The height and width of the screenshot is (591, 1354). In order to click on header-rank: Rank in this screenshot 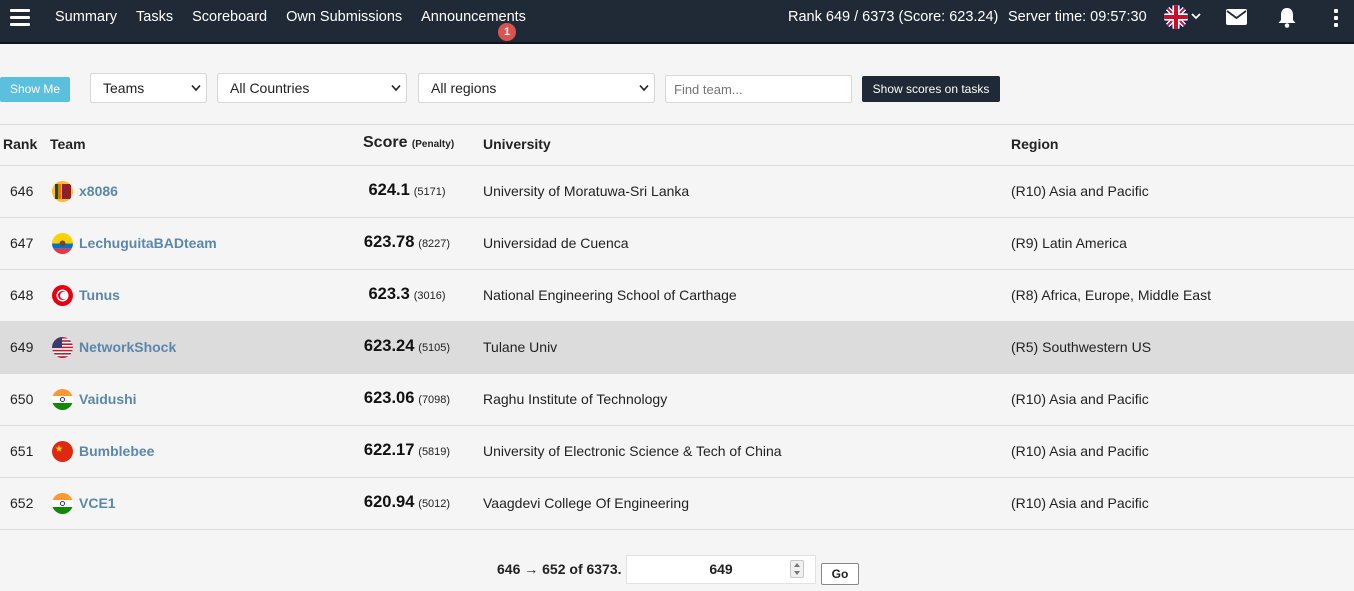, I will do `click(20, 144)`.